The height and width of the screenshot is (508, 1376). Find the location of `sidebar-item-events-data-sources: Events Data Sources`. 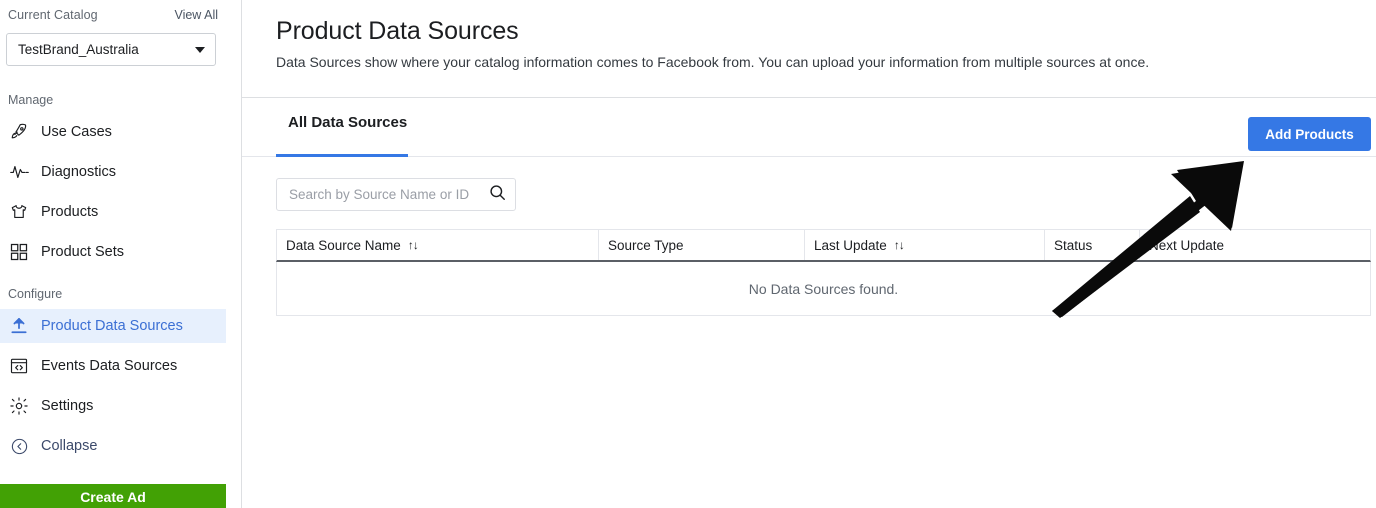

sidebar-item-events-data-sources: Events Data Sources is located at coordinates (113, 366).